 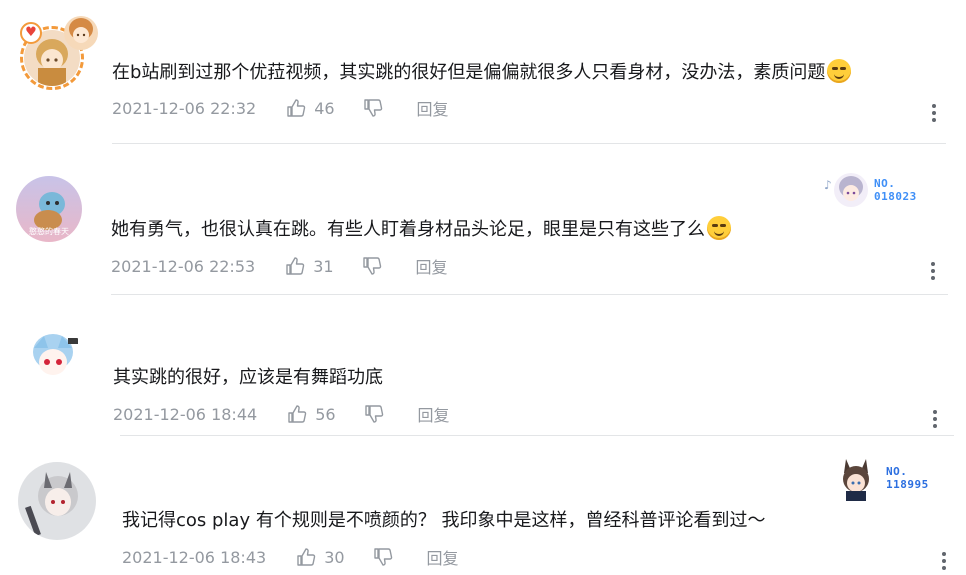 What do you see at coordinates (290, 557) in the screenshot?
I see `comment-meta: 2021-12-06 18:43 30 回复` at bounding box center [290, 557].